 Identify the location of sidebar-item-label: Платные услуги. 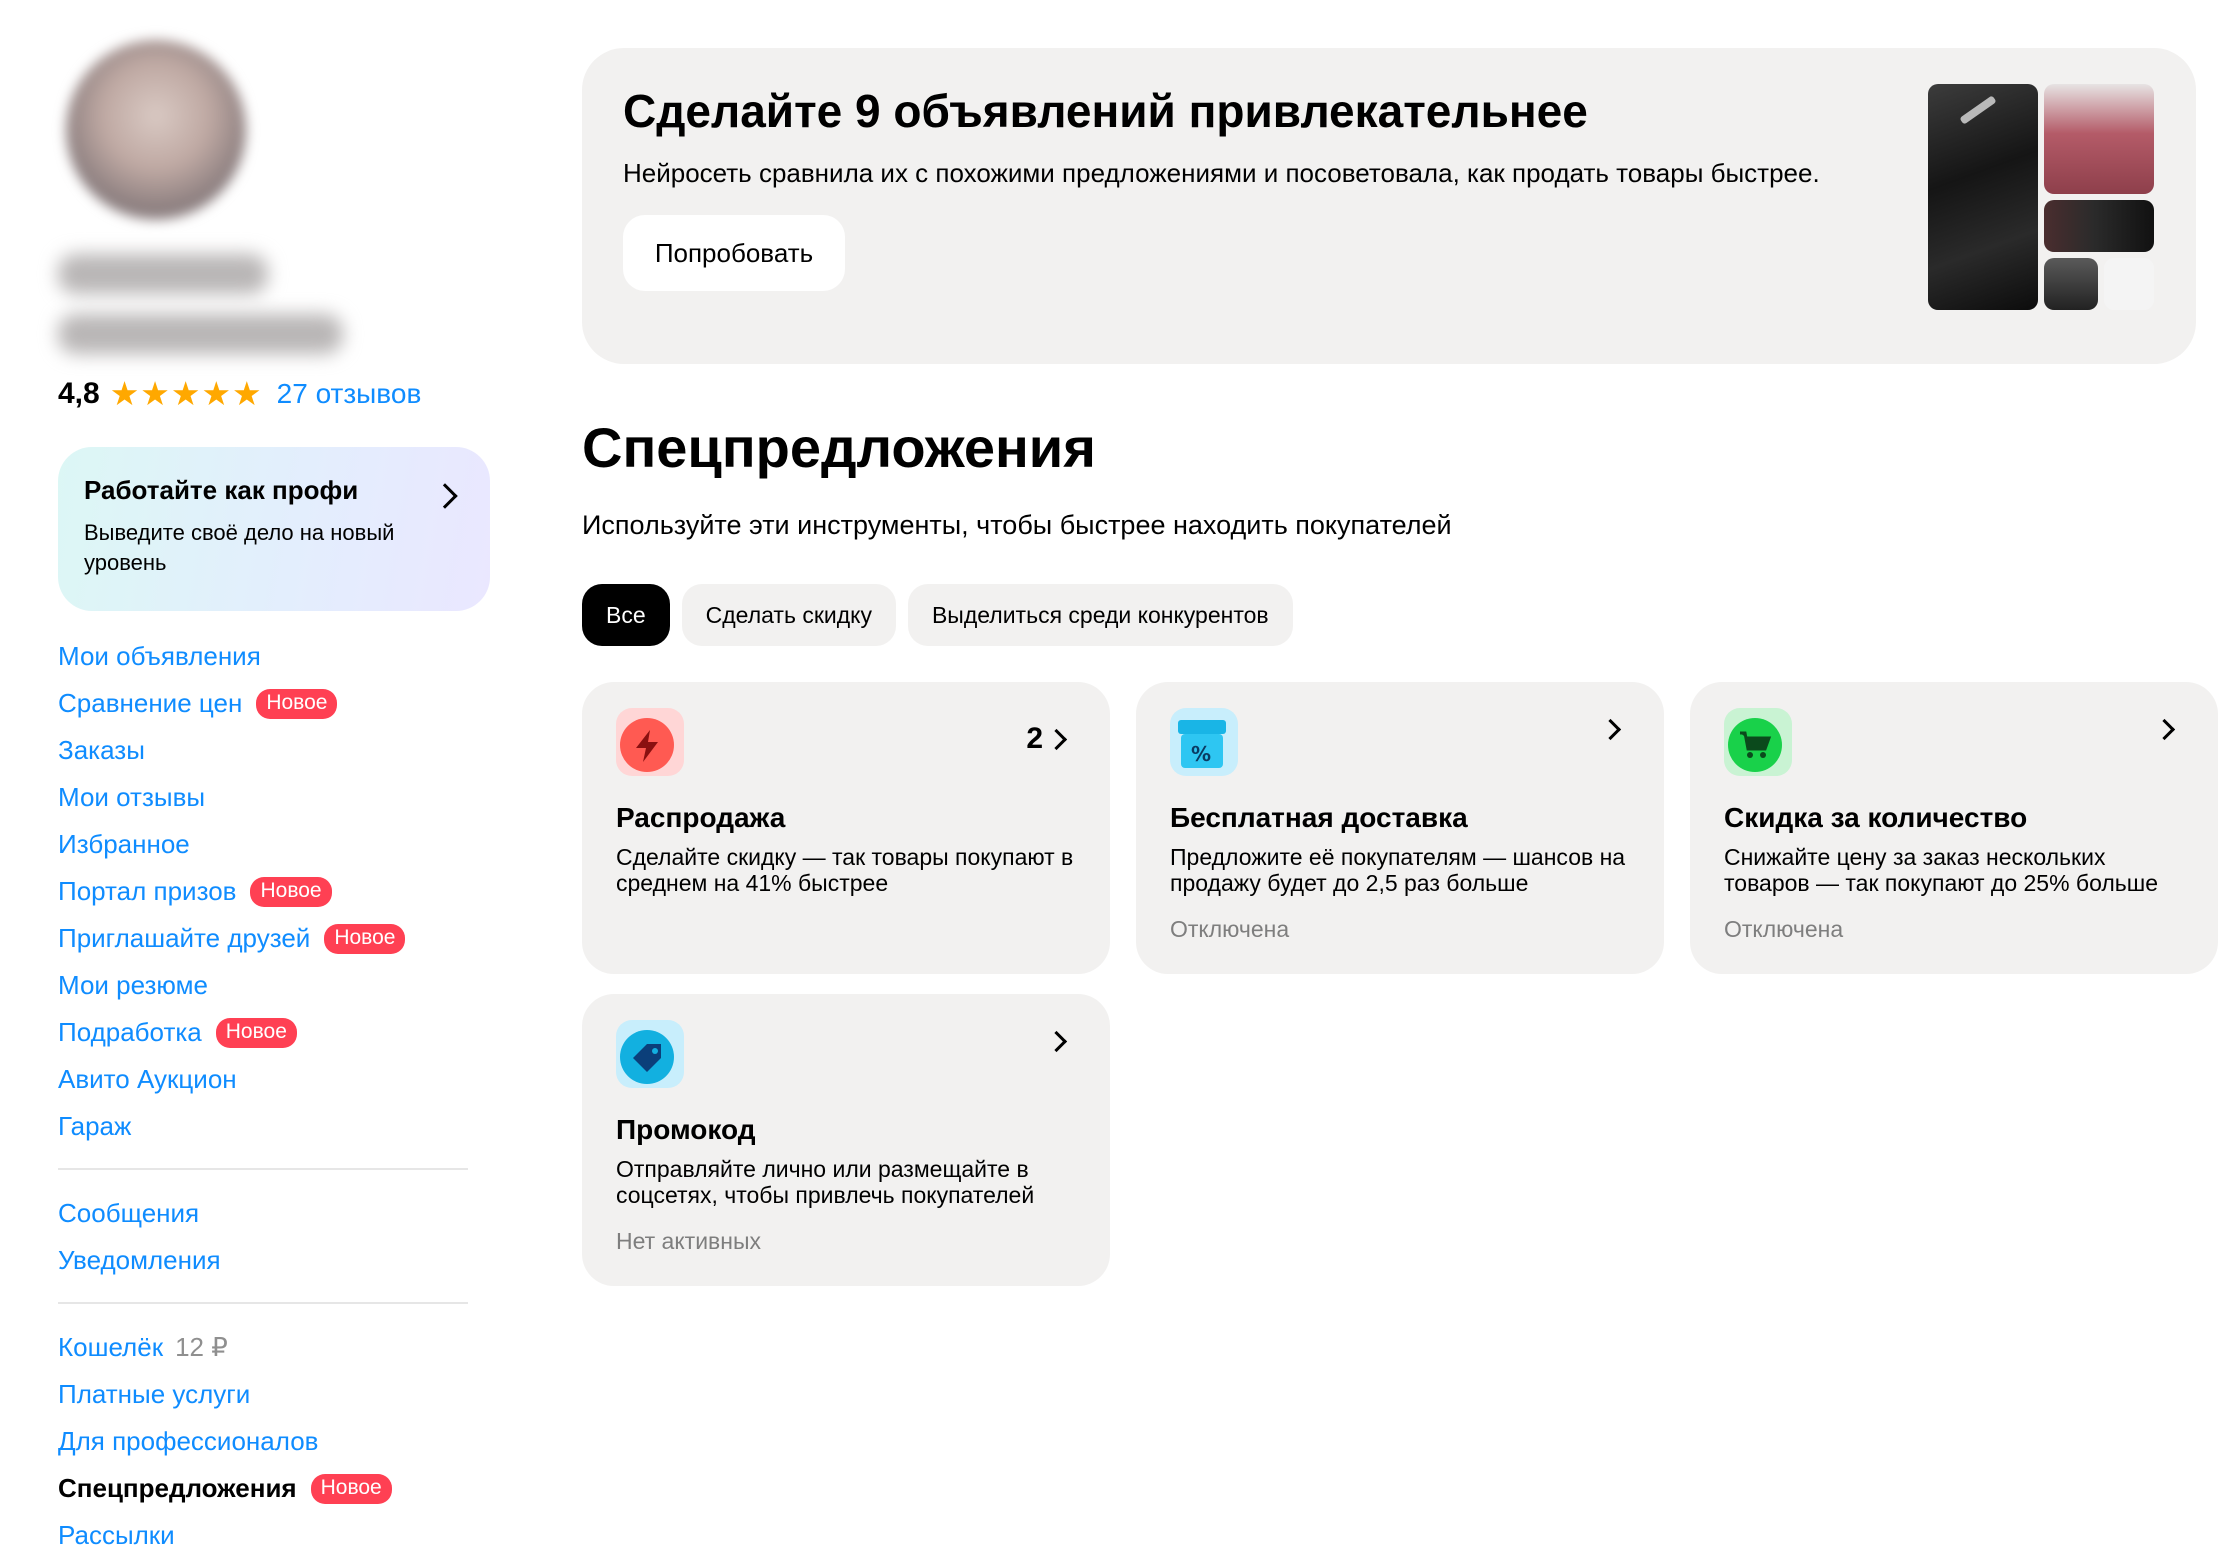
(154, 1394).